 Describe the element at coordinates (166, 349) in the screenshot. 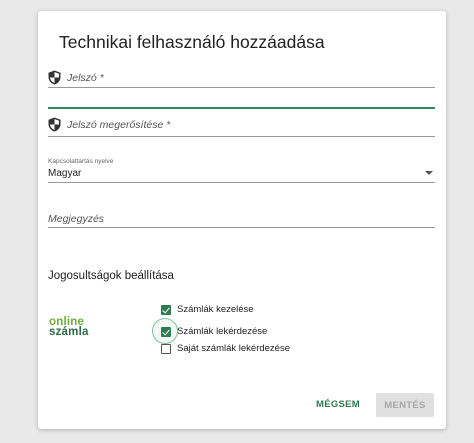

I see `checkbox-own-invoice-query` at that location.